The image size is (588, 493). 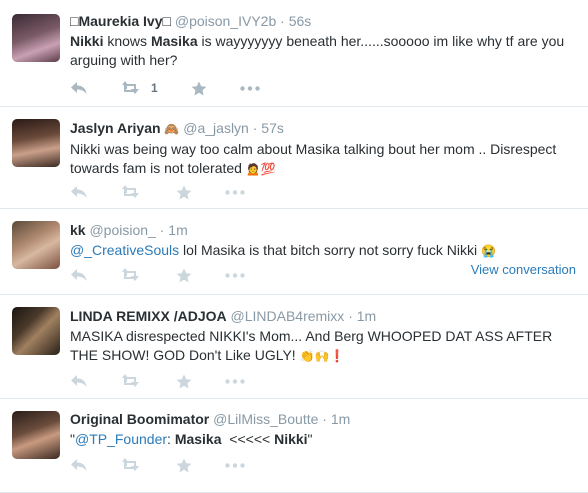 I want to click on tweet-fullname: Jaslyn Ariyan, so click(x=115, y=128).